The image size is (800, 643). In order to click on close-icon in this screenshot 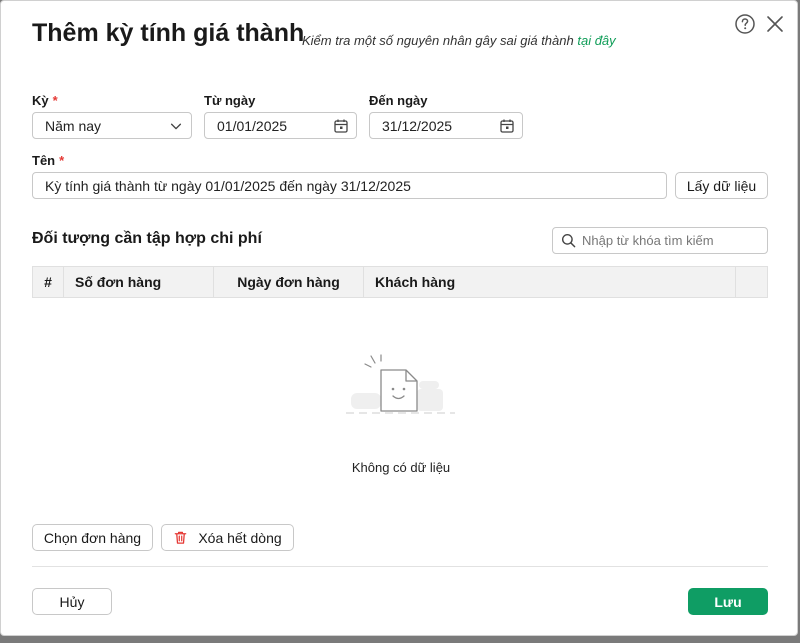, I will do `click(775, 24)`.